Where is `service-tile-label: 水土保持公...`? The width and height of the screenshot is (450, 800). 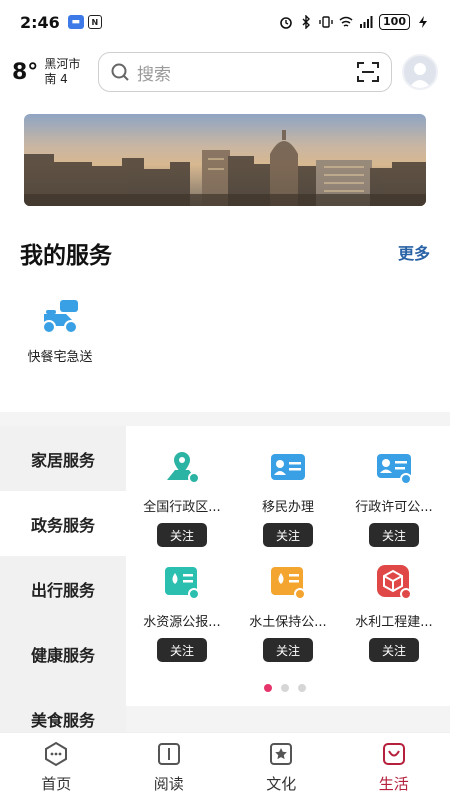
service-tile-label: 水土保持公... is located at coordinates (288, 622).